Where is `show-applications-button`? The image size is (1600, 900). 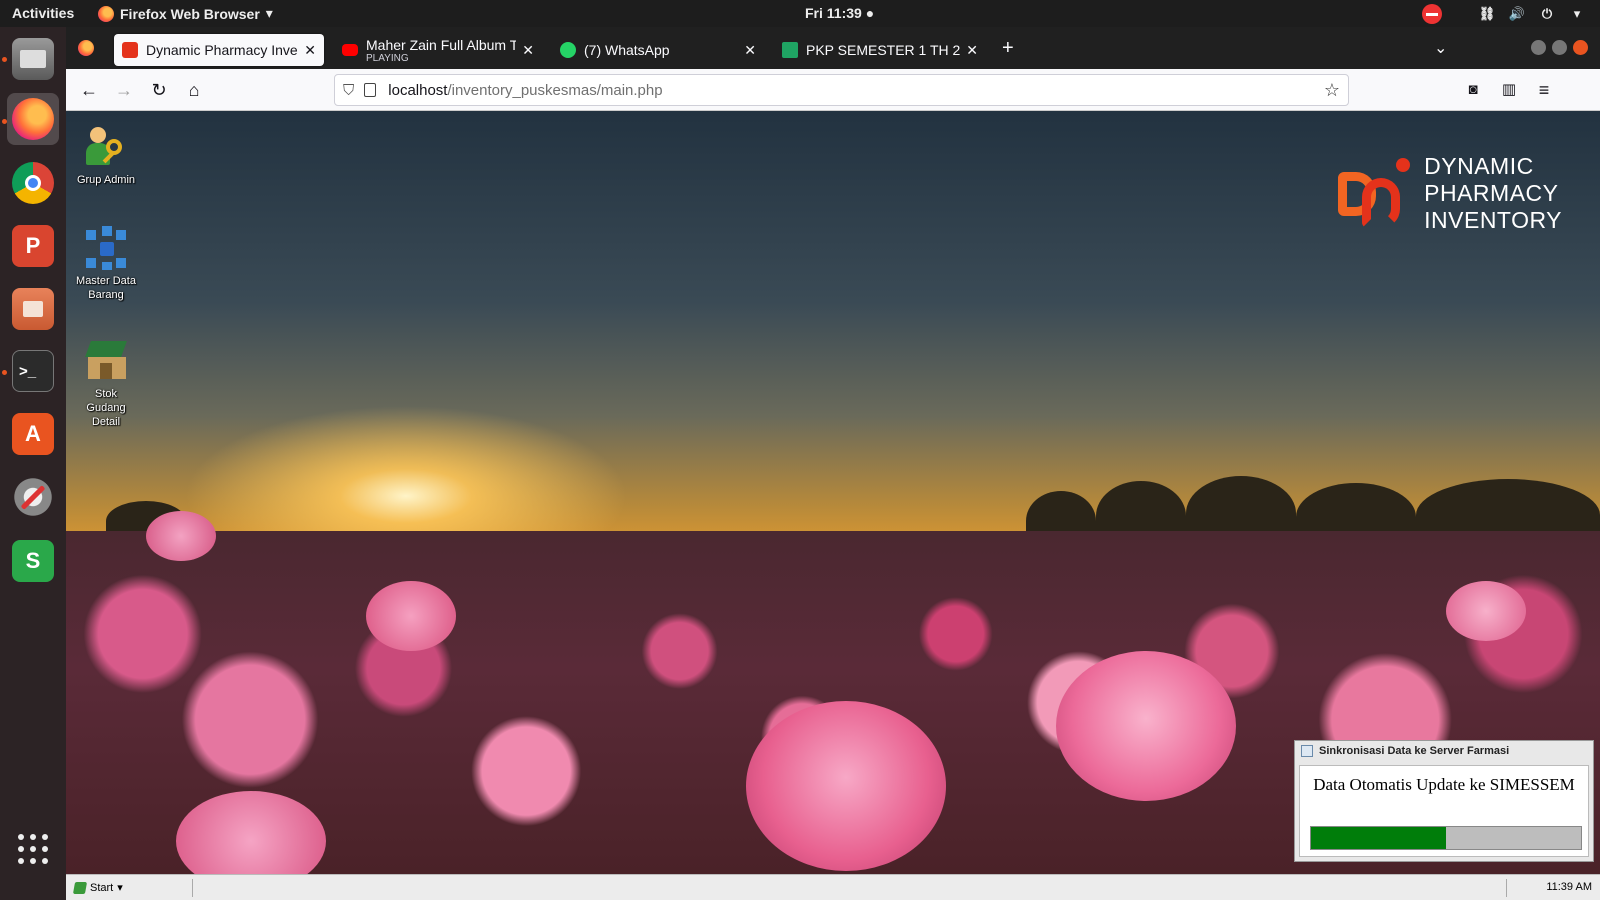
show-applications-button is located at coordinates (33, 849).